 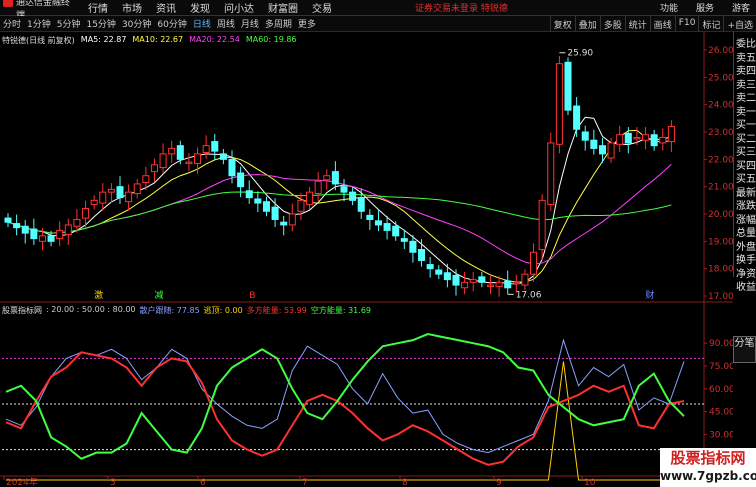 I want to click on date-tick-label: 10, so click(x=590, y=482).